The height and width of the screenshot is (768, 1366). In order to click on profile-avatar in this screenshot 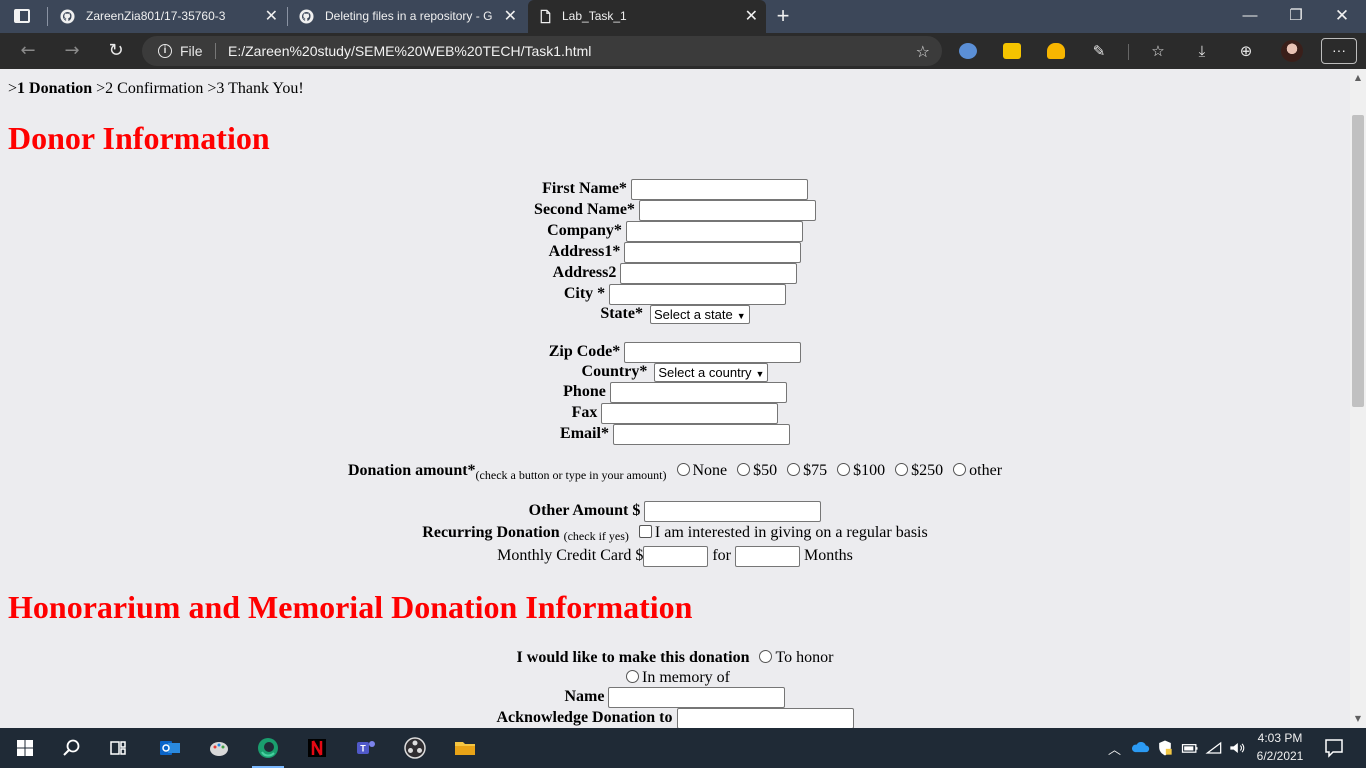, I will do `click(1292, 51)`.